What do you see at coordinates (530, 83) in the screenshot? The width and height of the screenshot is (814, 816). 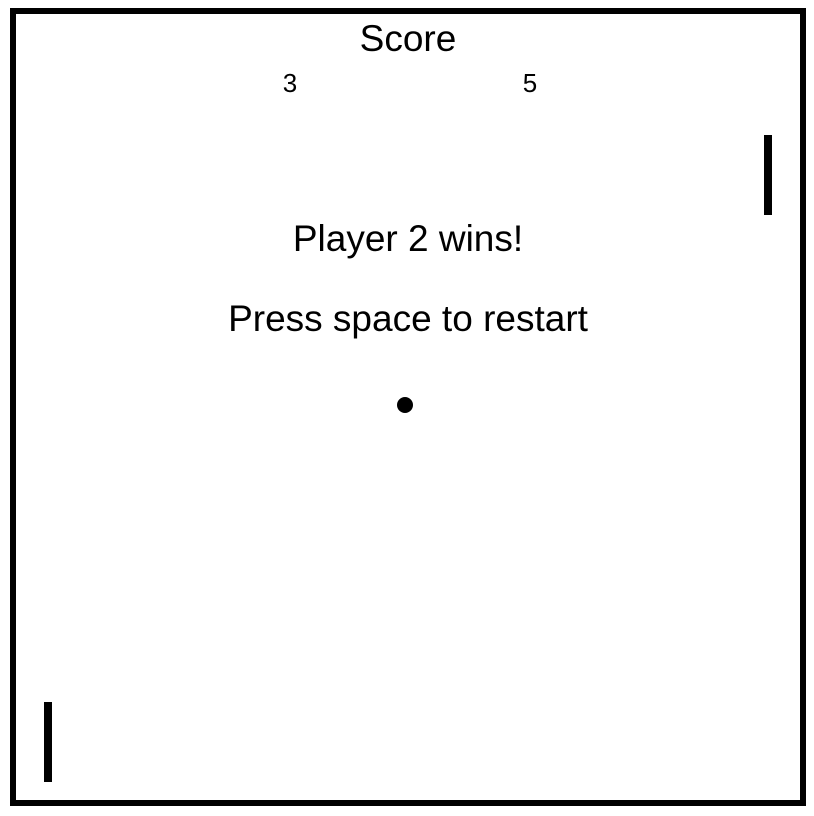 I see `player2-score: 5` at bounding box center [530, 83].